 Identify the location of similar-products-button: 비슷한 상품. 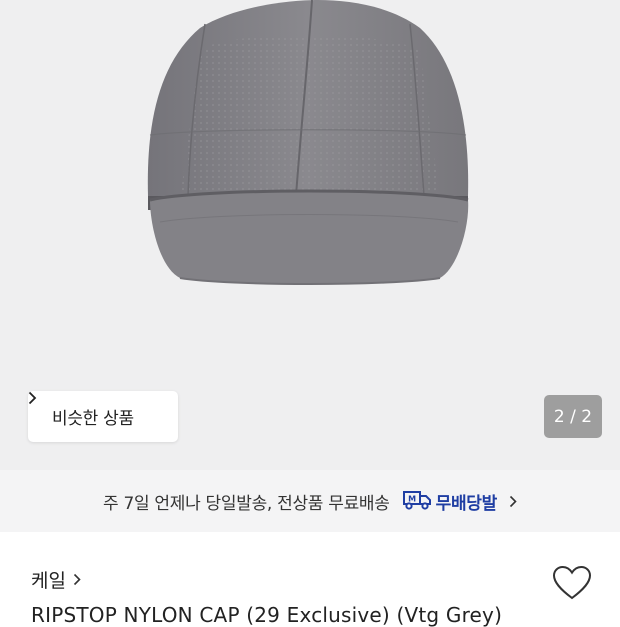
(103, 416).